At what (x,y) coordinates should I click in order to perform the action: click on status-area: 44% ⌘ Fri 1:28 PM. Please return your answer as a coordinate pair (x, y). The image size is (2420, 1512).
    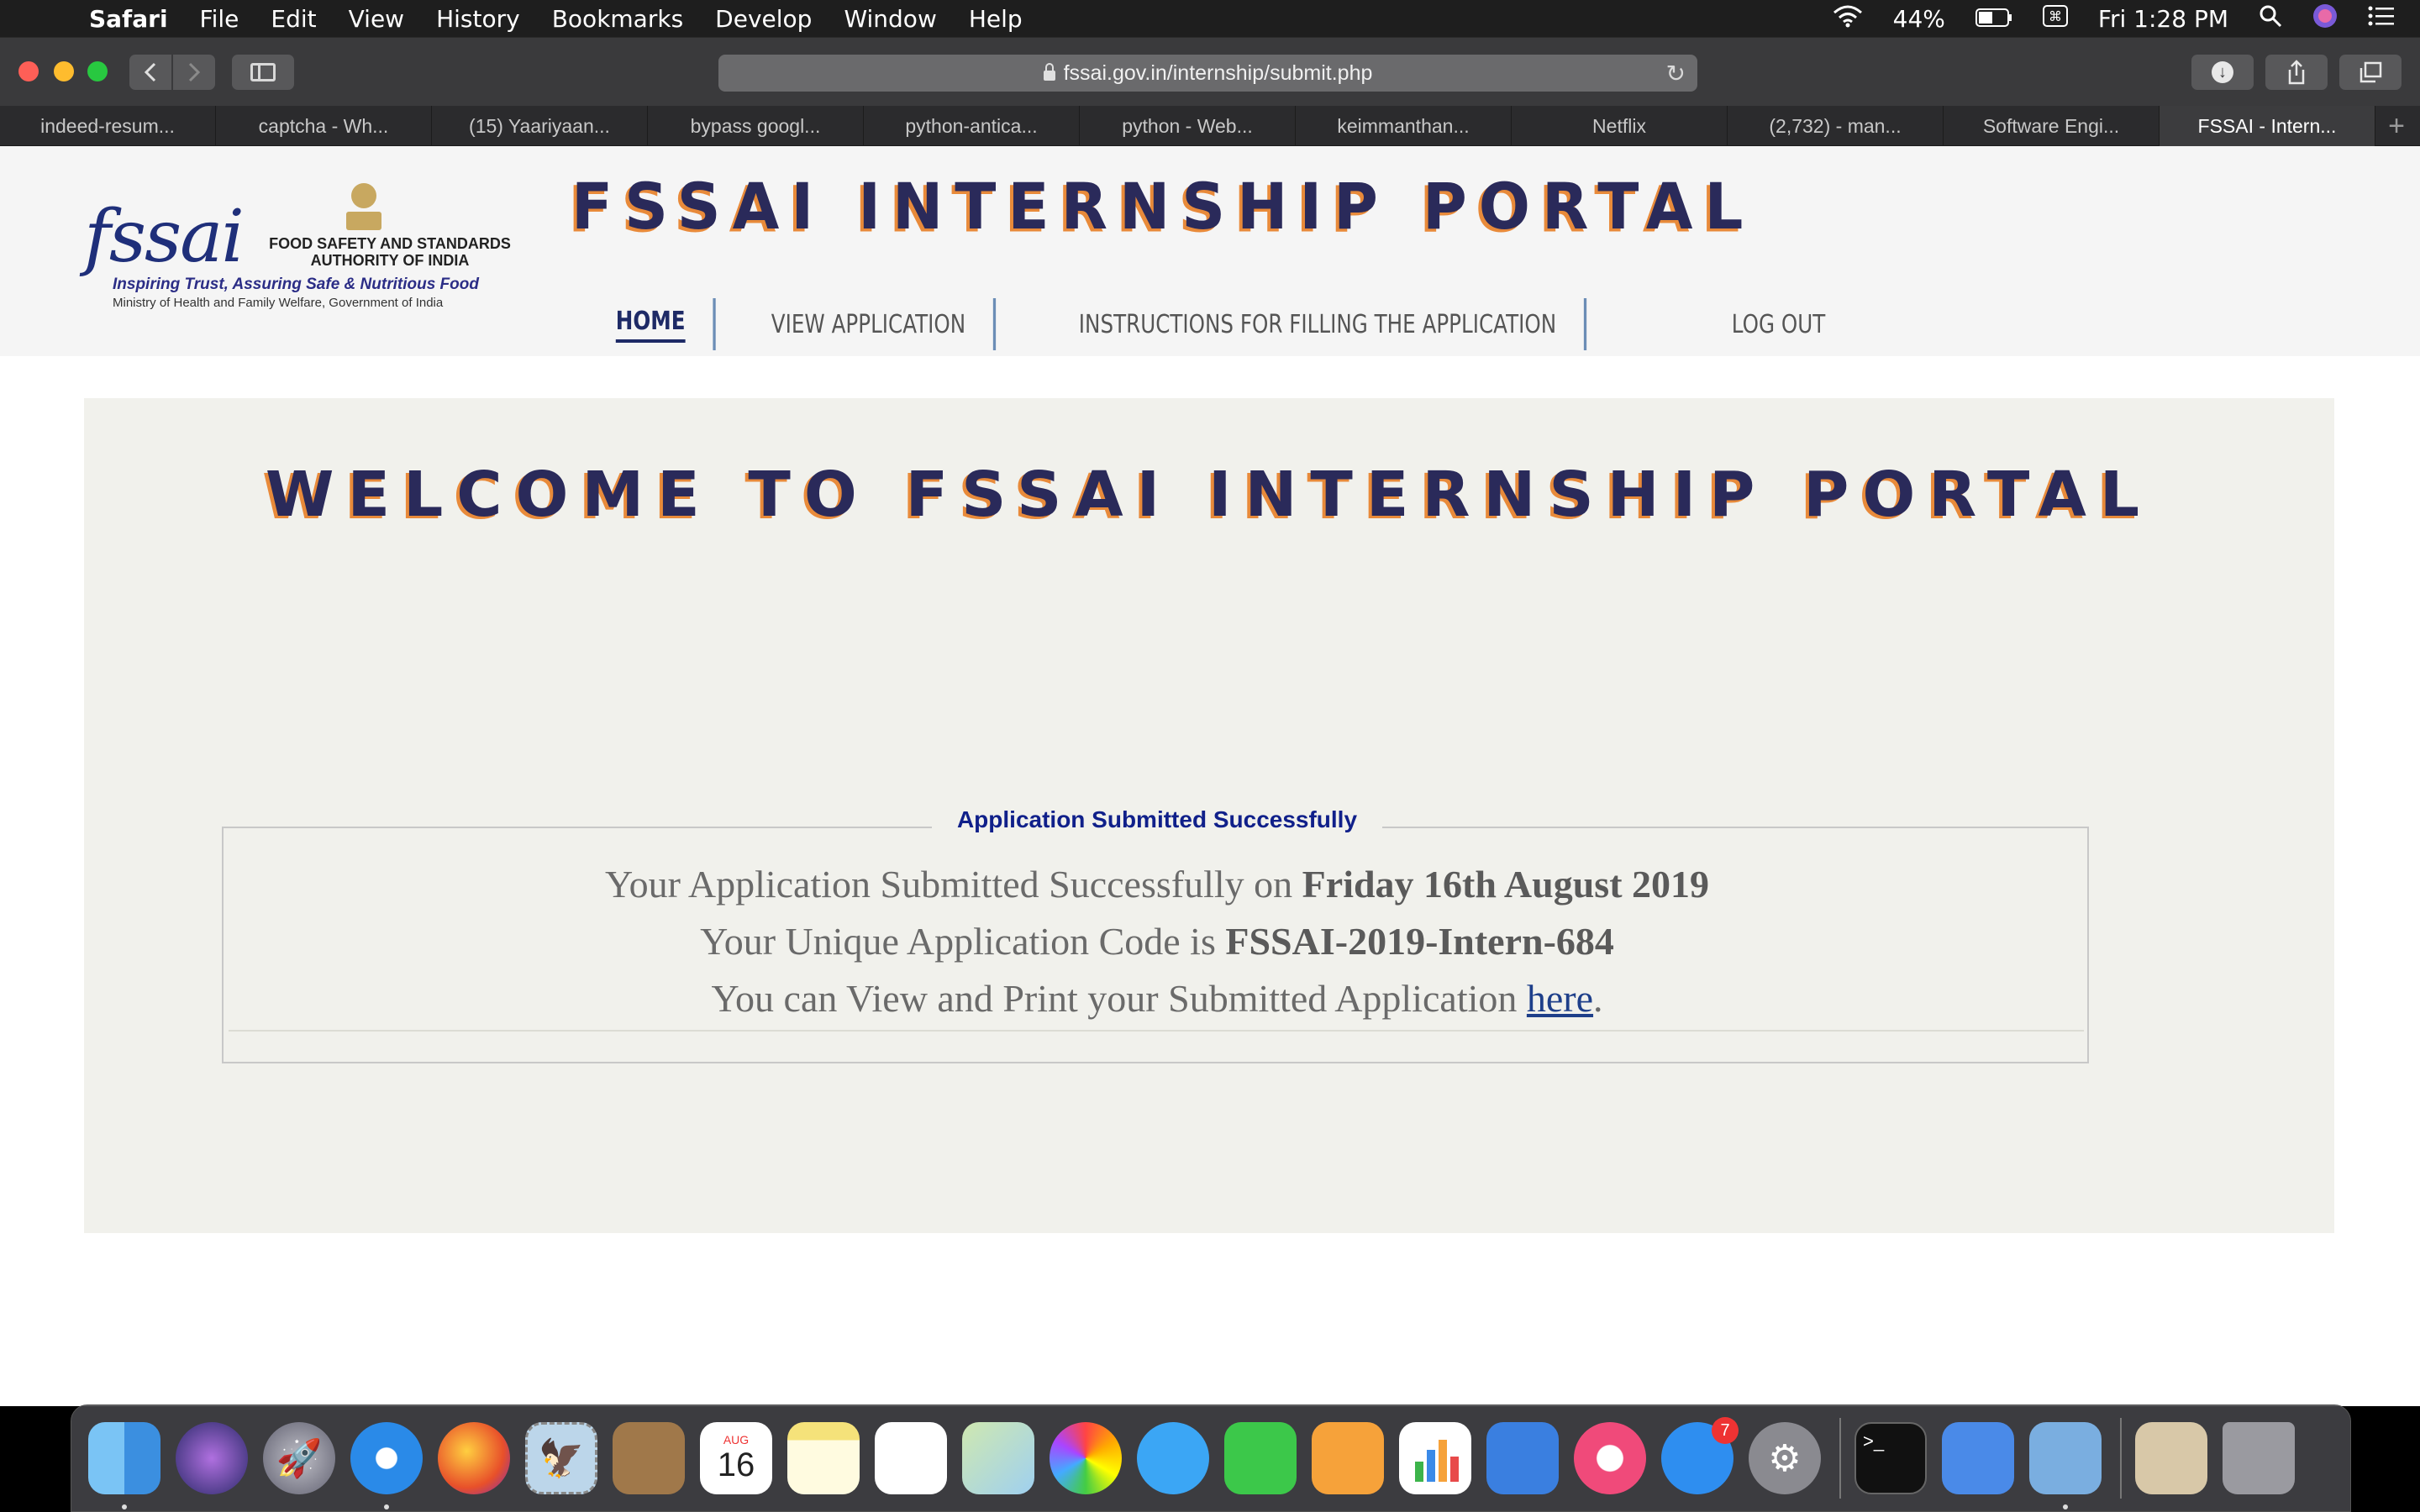
    Looking at the image, I should click on (2114, 18).